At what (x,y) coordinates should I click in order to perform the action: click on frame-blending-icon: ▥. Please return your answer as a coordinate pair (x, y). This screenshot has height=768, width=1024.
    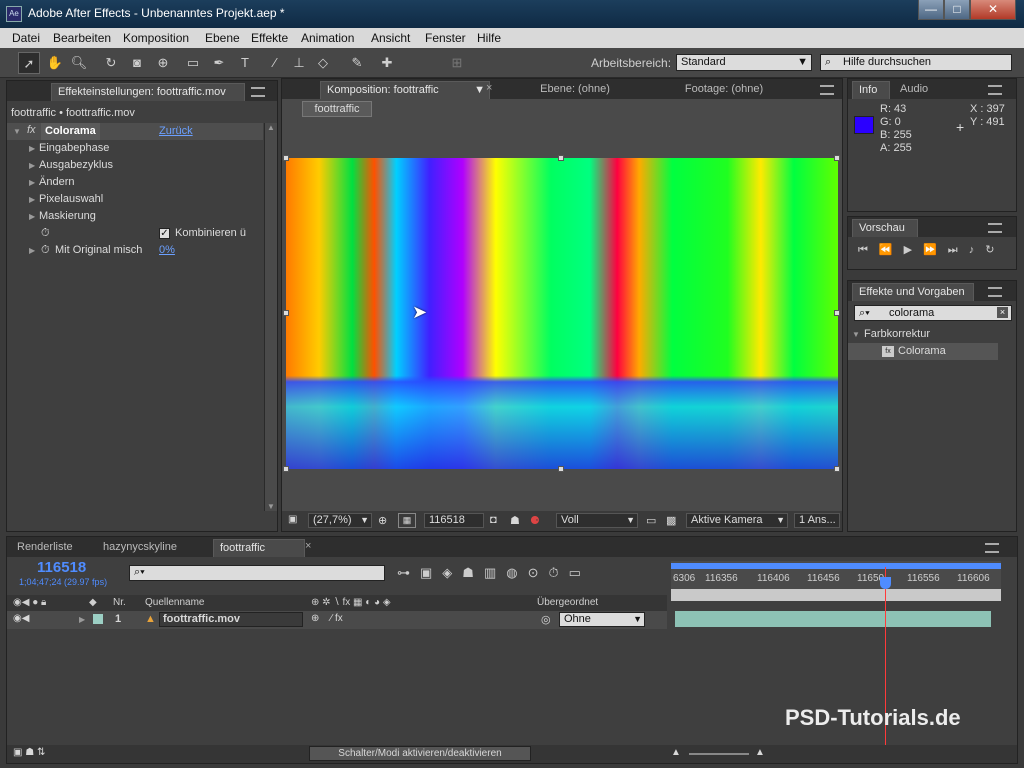
    Looking at the image, I should click on (495, 572).